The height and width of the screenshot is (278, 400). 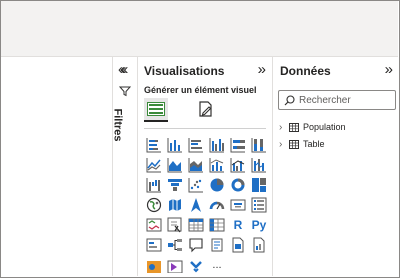 I want to click on donut-chart-icon, so click(x=238, y=185).